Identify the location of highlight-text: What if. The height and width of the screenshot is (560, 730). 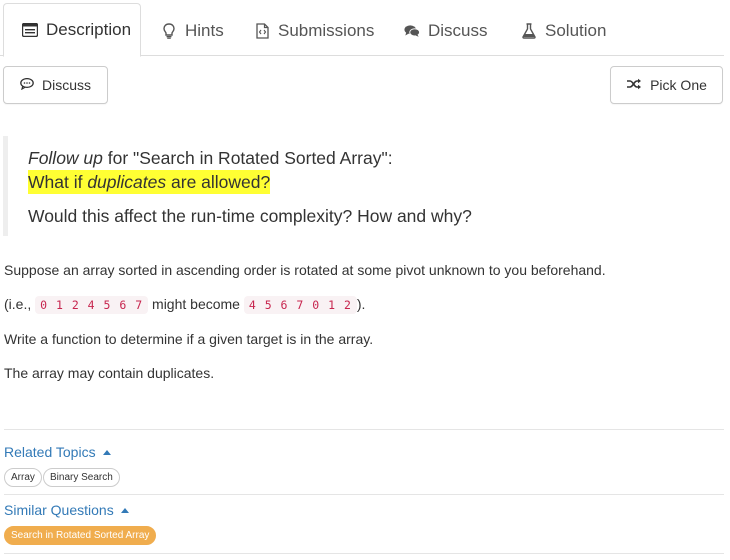
(58, 182).